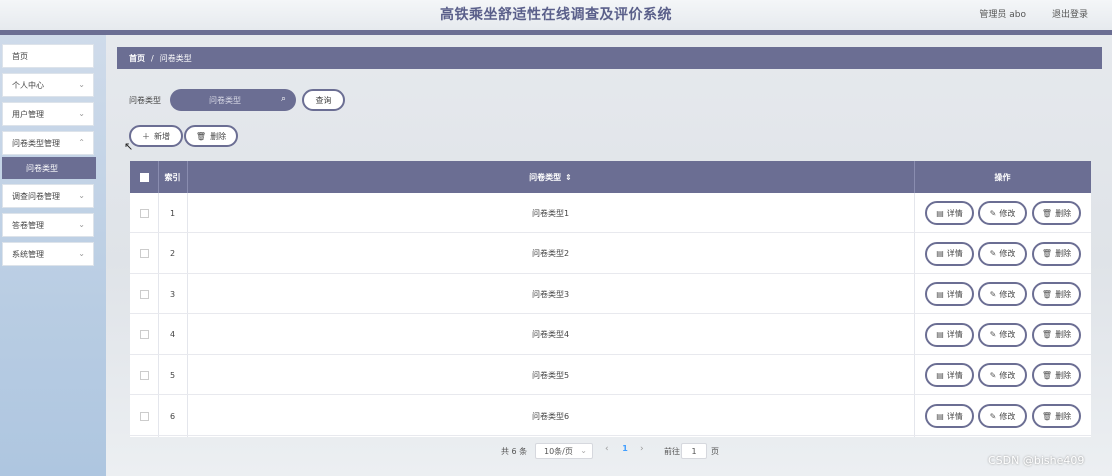  I want to click on row-index: 5, so click(172, 375).